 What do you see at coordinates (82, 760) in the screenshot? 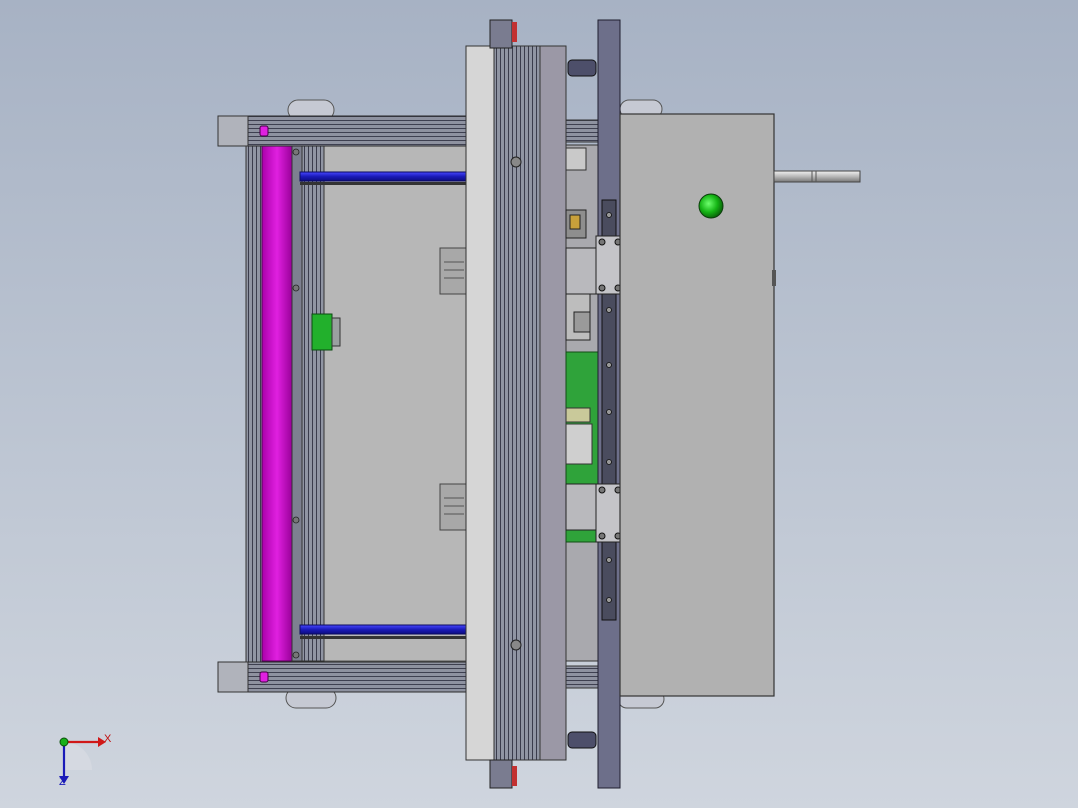
I see `coordinate-triad-icon` at bounding box center [82, 760].